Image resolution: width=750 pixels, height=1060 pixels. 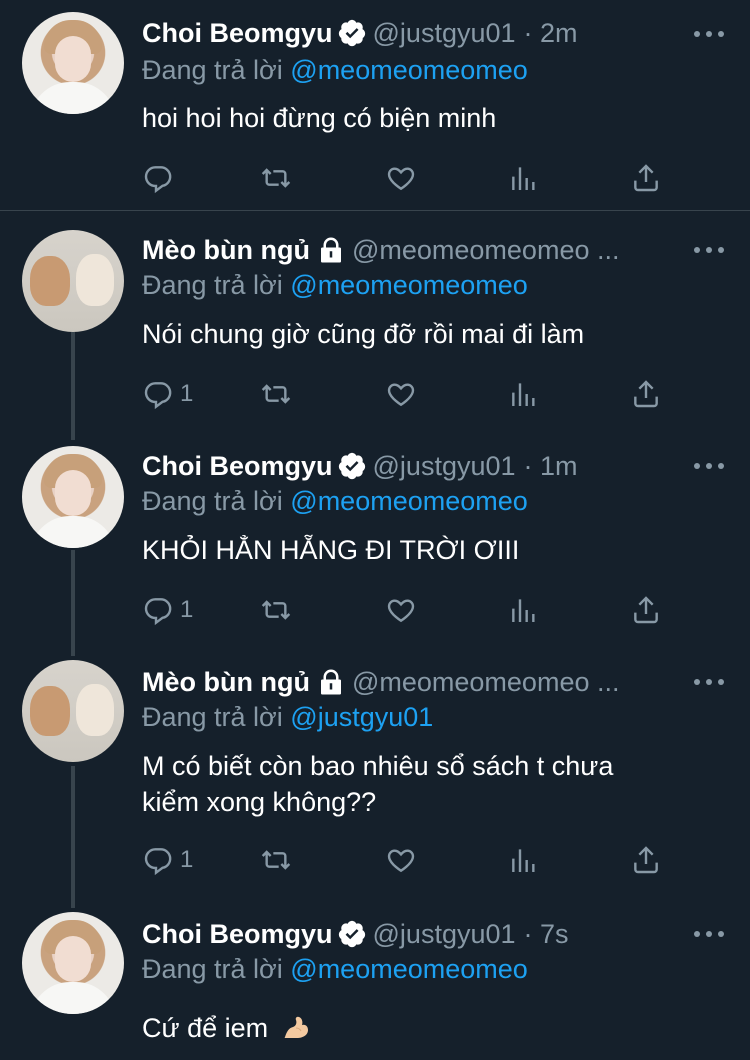 I want to click on tweet-text: Nói chung giờ cũng đỡ rồi mai đi làm, so click(x=363, y=334).